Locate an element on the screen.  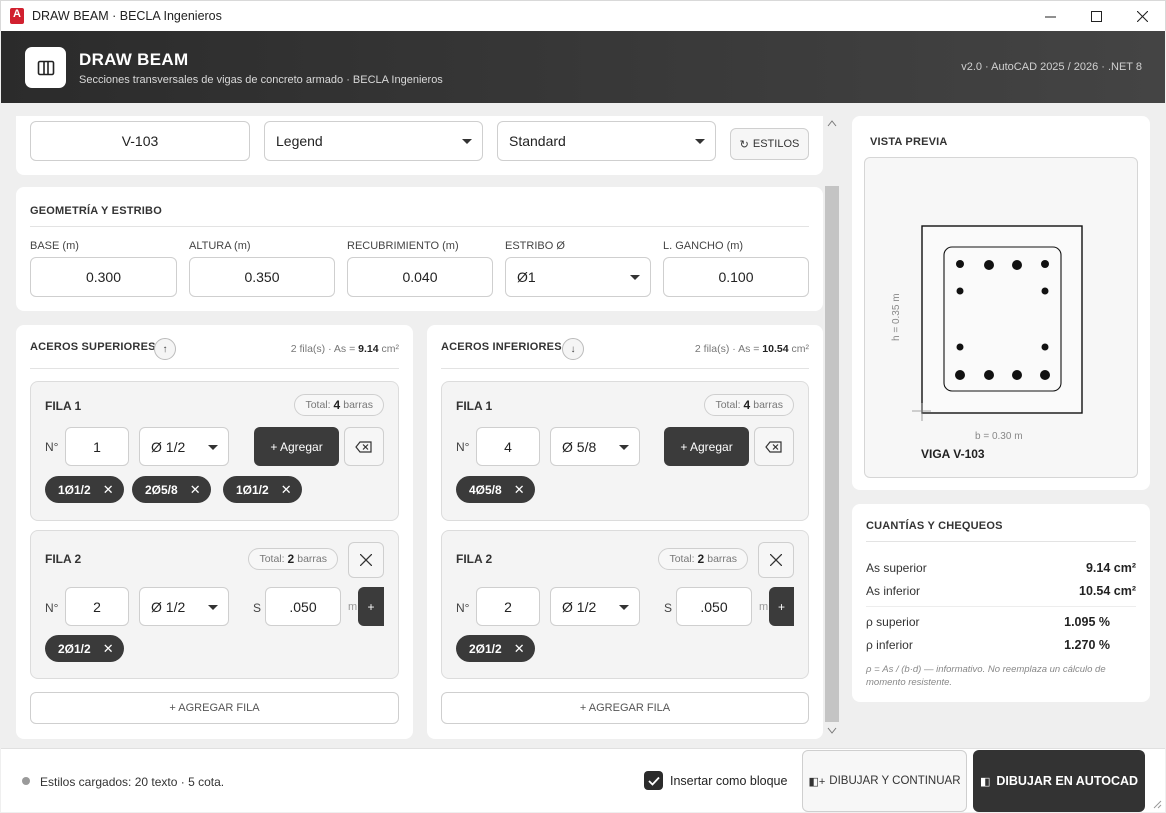
spacing-value: .050 is located at coordinates (714, 606).